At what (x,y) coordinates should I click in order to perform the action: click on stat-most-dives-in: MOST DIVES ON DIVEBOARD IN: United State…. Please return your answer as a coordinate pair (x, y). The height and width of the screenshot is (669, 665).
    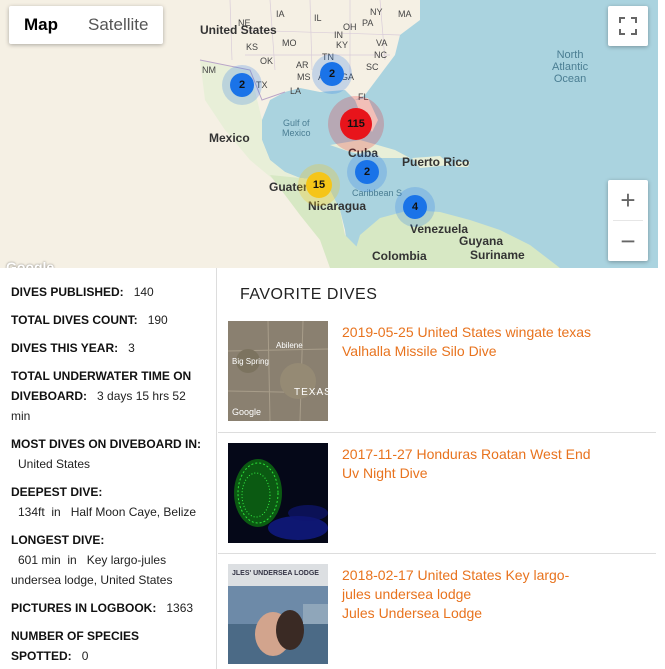
    Looking at the image, I should click on (113, 454).